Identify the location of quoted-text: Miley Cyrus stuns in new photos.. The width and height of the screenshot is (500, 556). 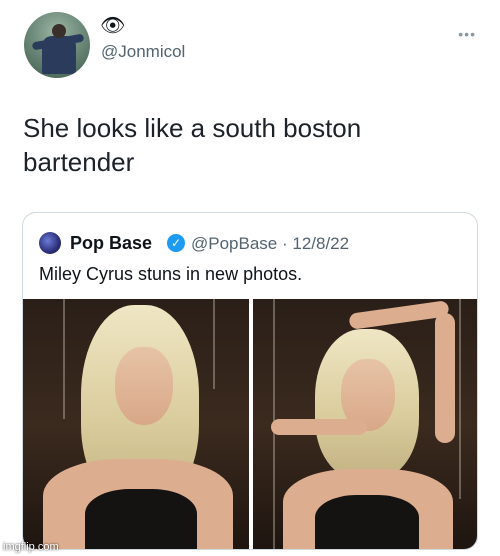
(171, 274).